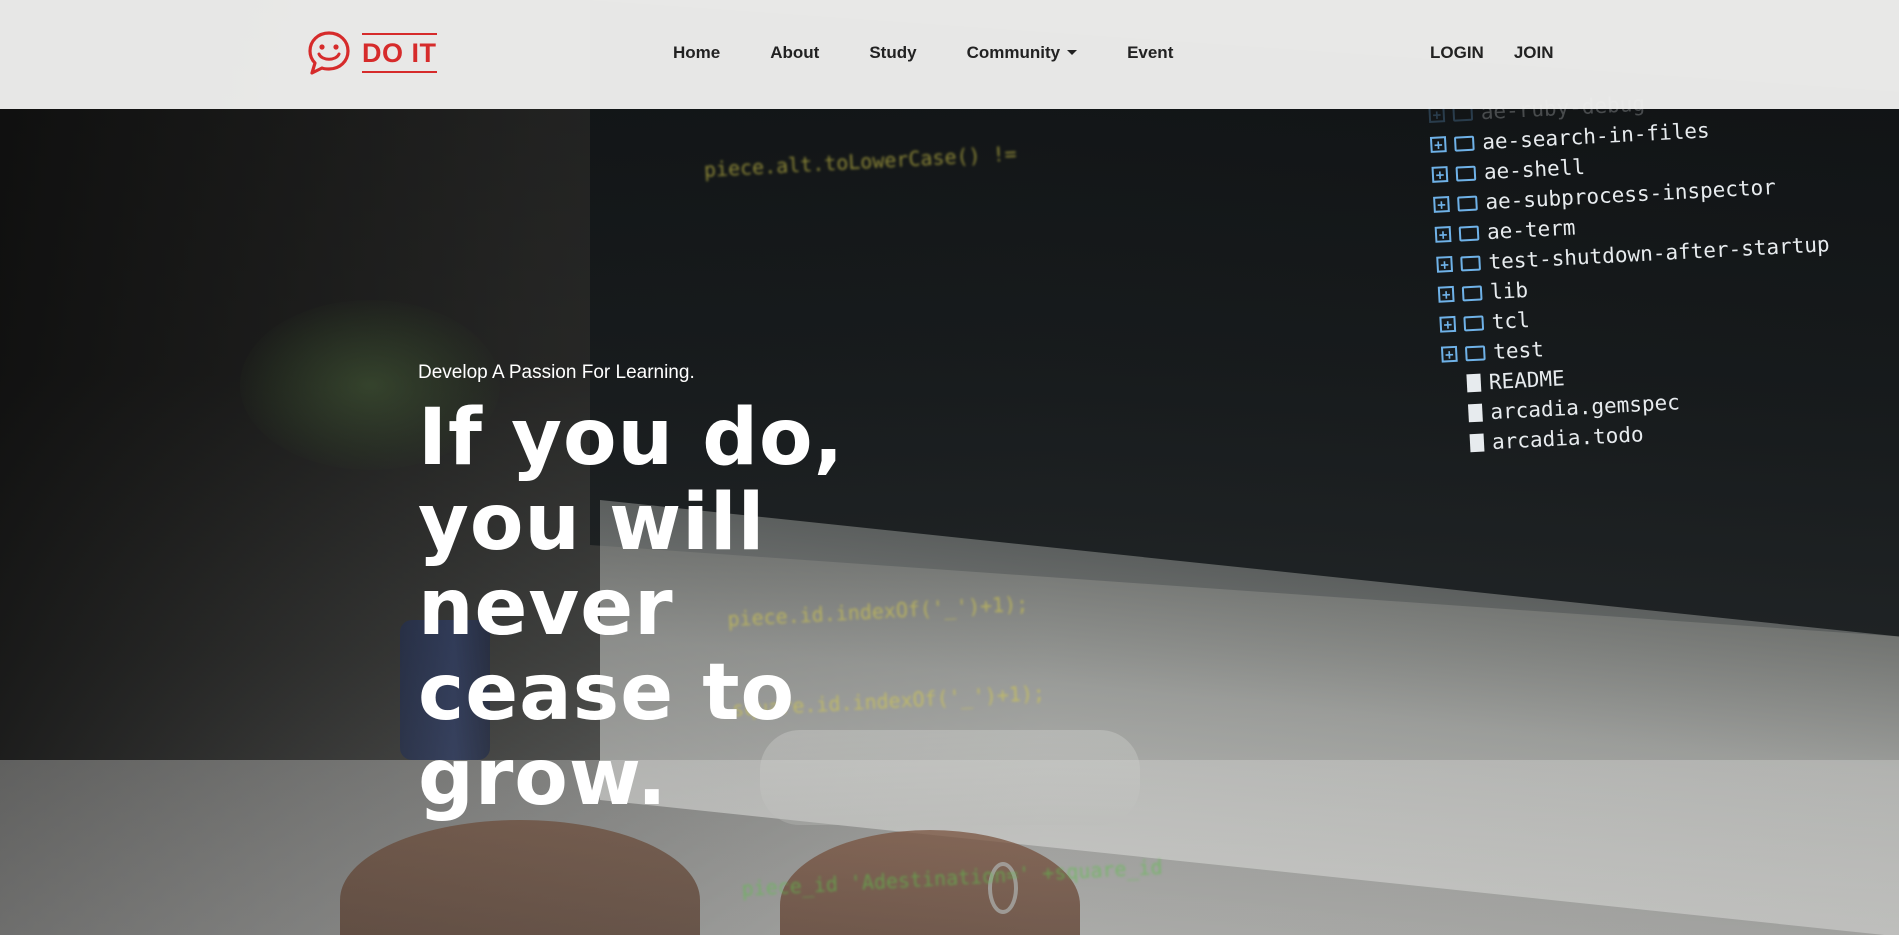 Image resolution: width=1899 pixels, height=935 pixels. I want to click on nav-item-about: About, so click(794, 53).